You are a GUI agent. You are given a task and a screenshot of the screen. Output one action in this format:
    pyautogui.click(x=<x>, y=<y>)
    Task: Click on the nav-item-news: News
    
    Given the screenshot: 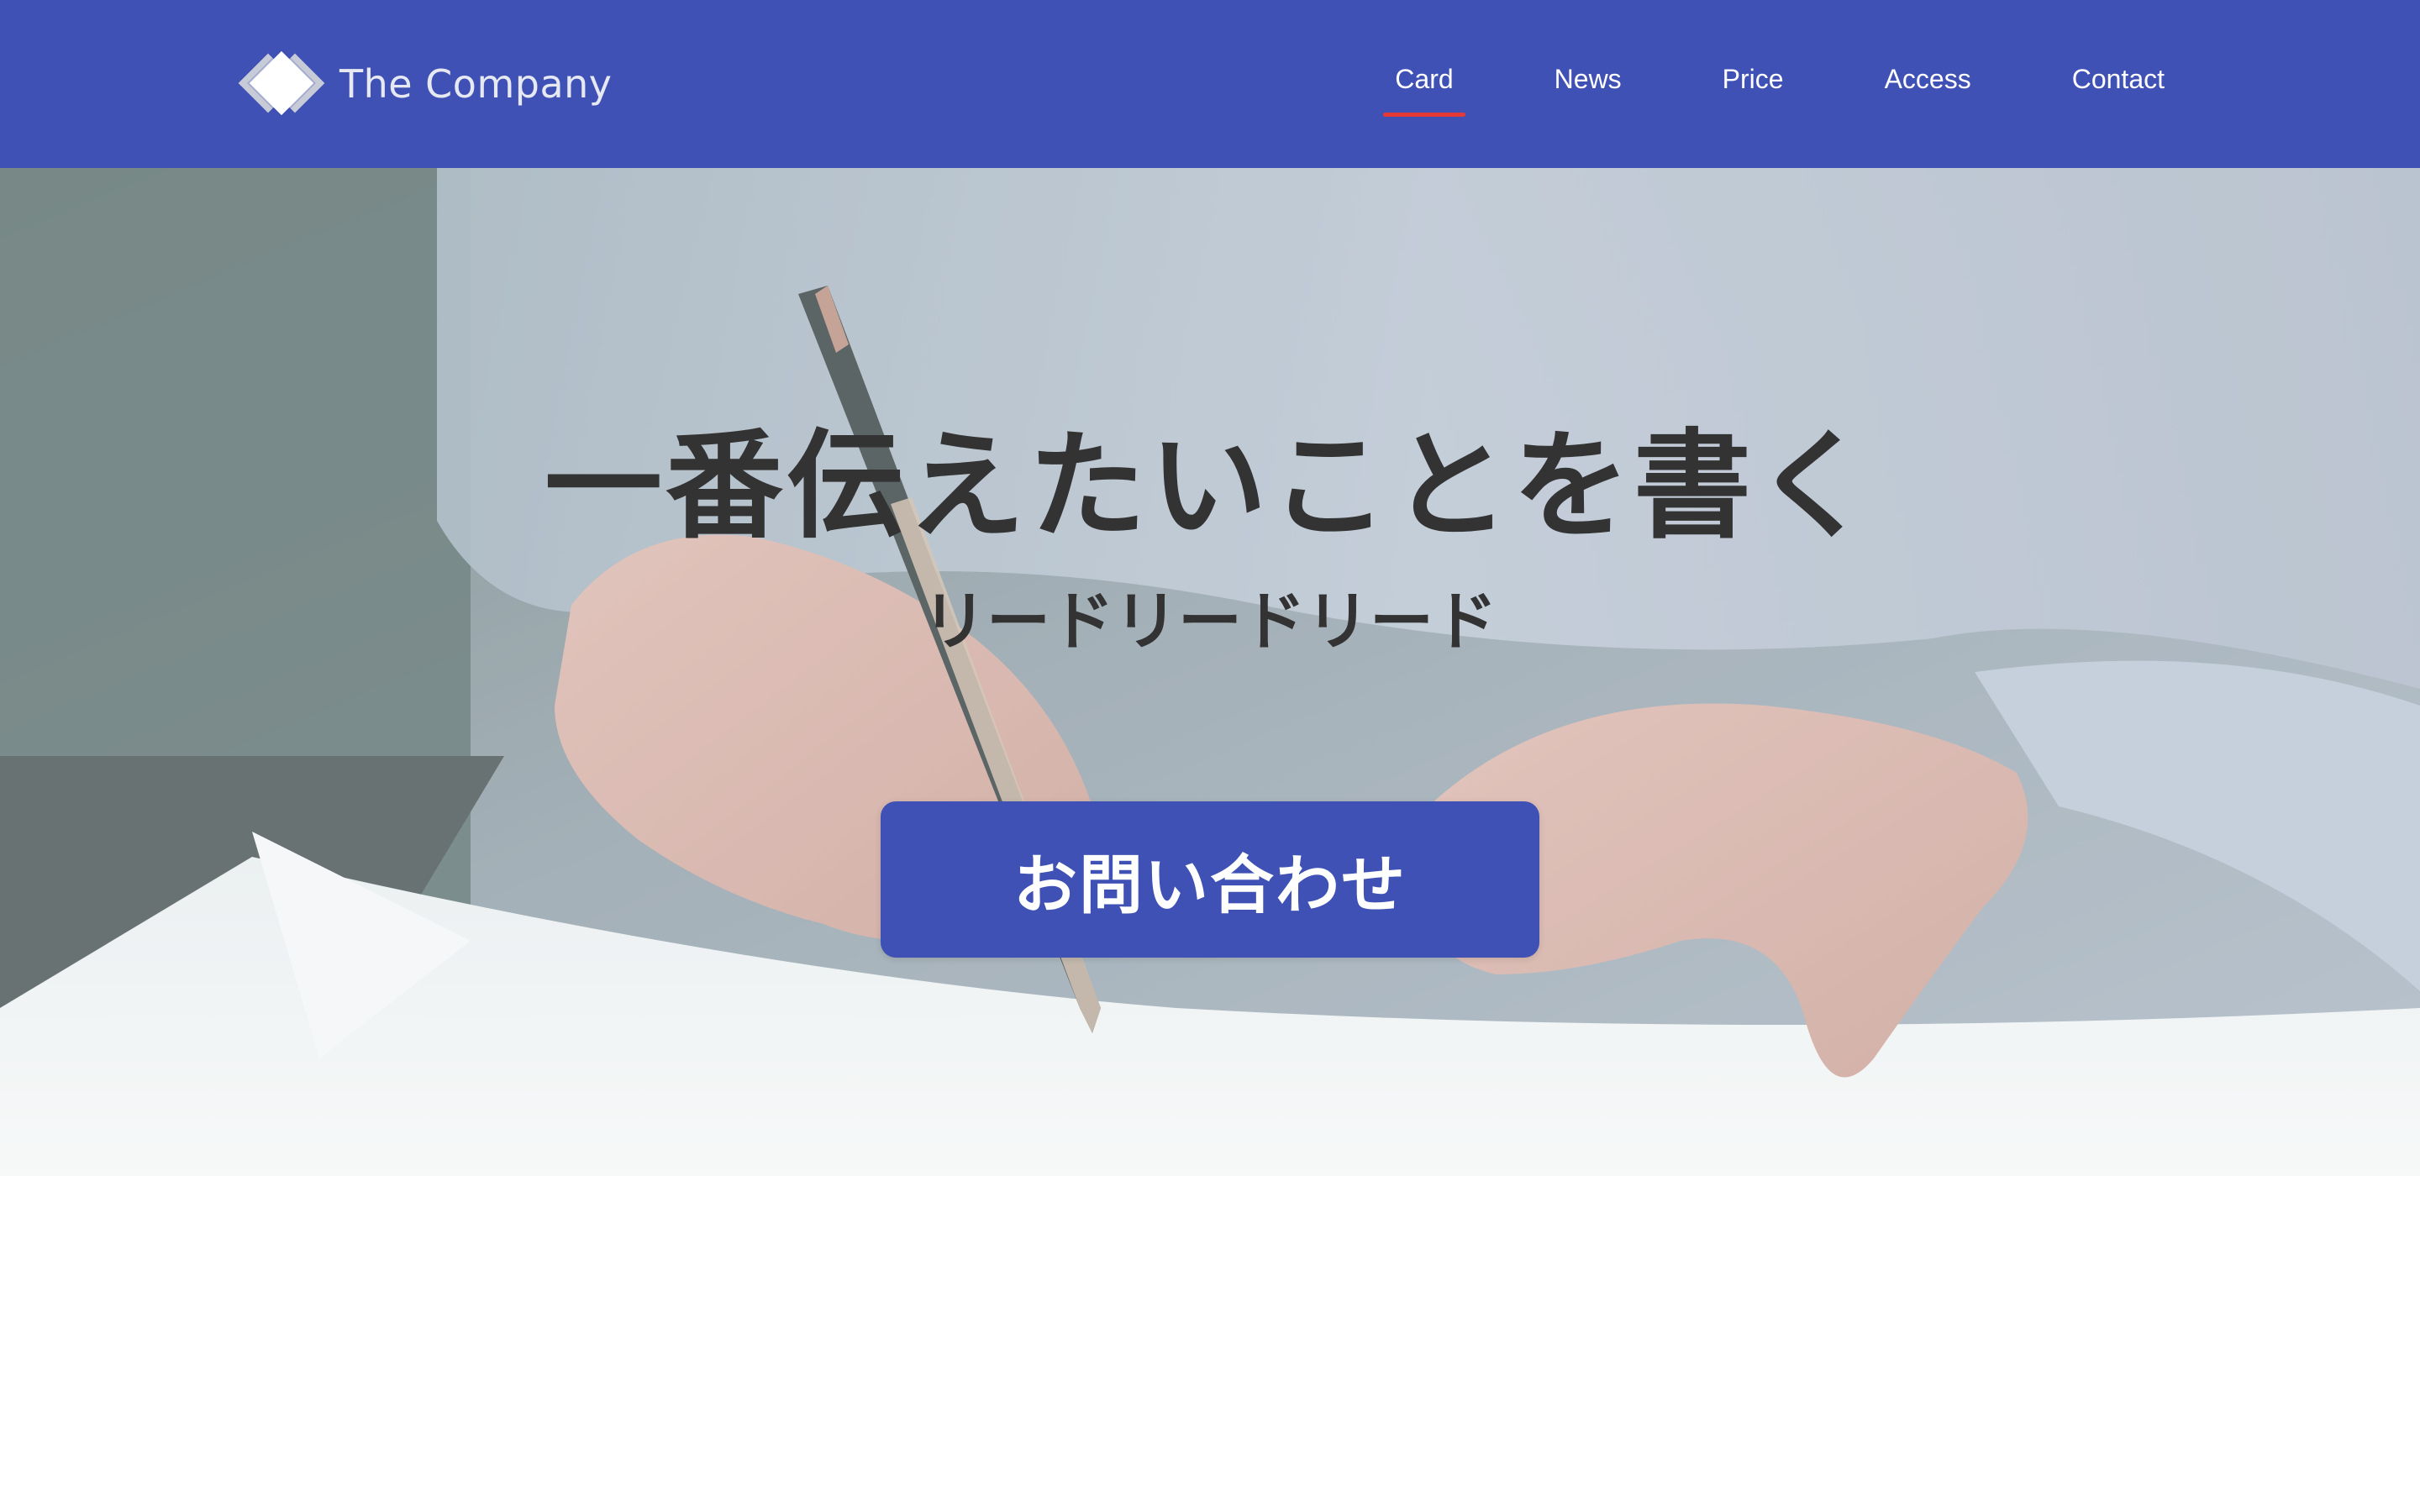 What is the action you would take?
    pyautogui.click(x=1589, y=72)
    